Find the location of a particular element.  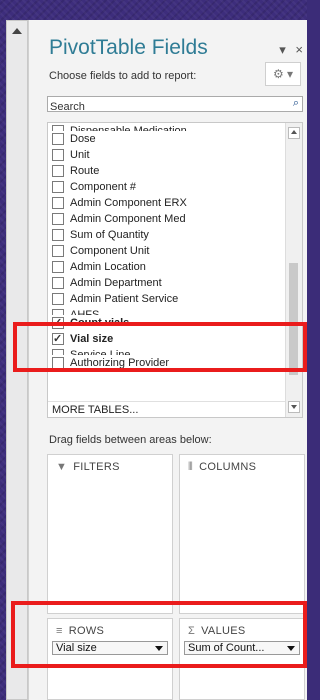

field-label: Admin Component ERX is located at coordinates (128, 203).